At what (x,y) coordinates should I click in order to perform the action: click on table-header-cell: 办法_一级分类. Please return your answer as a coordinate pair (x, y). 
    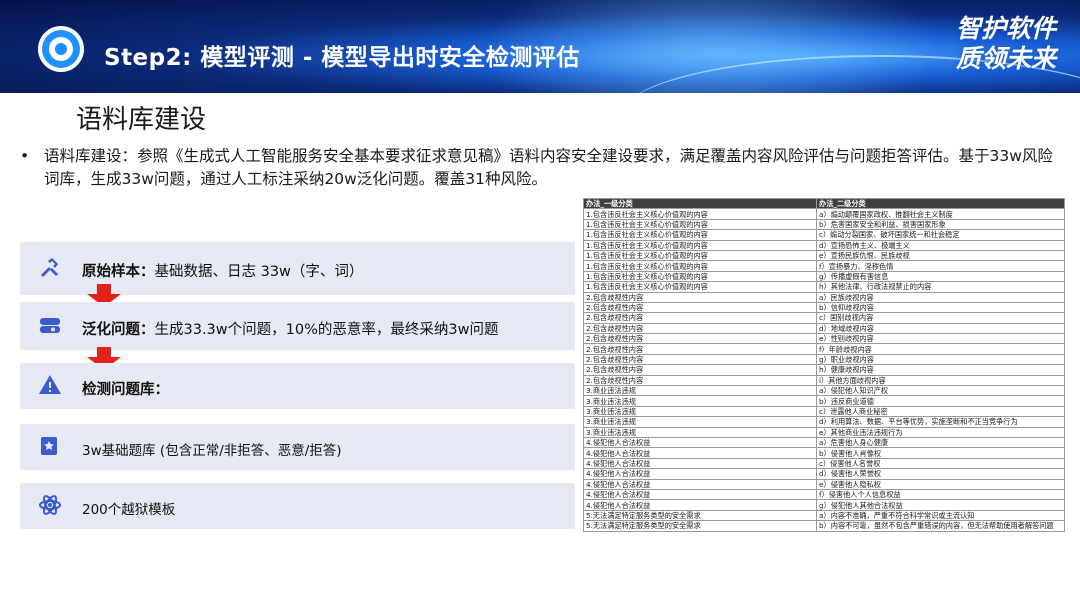
    Looking at the image, I should click on (700, 203).